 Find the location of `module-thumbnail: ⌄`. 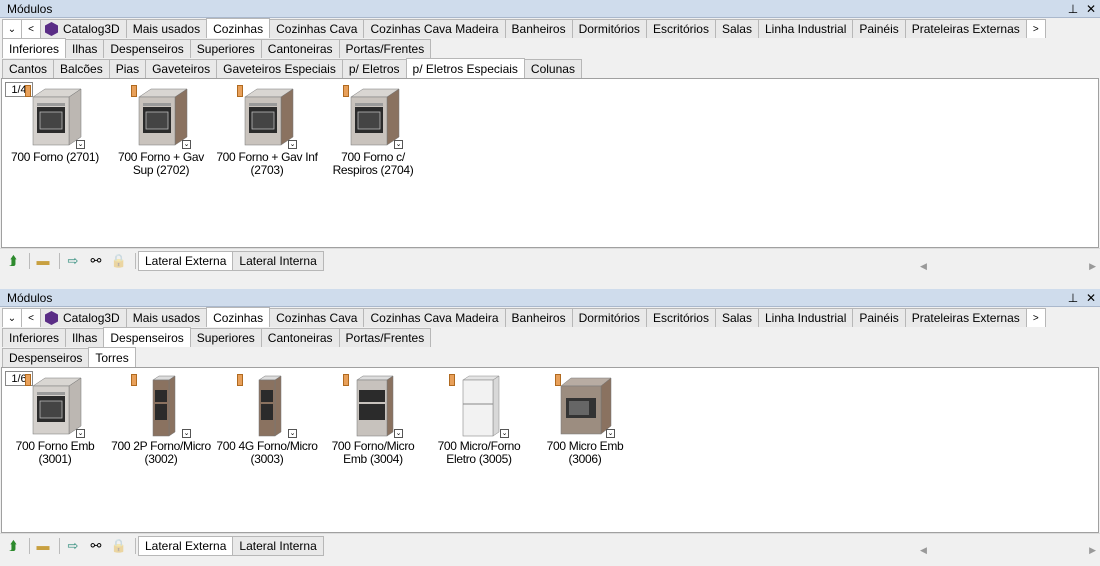

module-thumbnail: ⌄ is located at coordinates (585, 406).